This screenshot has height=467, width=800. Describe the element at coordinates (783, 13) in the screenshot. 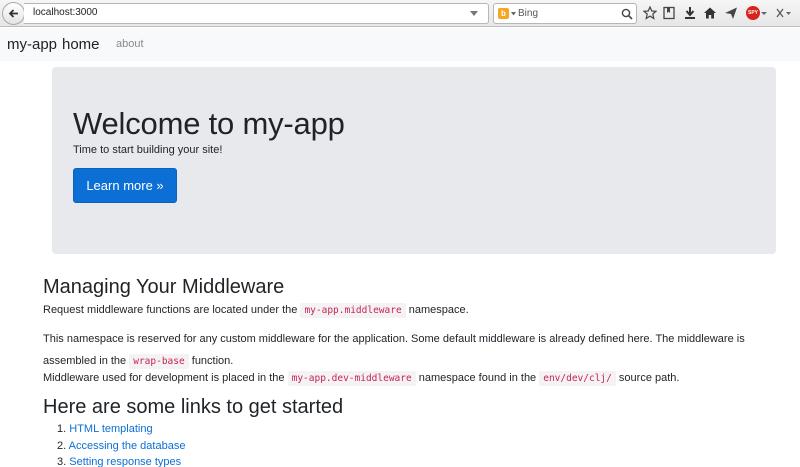

I see `menu-overflow-icon` at that location.